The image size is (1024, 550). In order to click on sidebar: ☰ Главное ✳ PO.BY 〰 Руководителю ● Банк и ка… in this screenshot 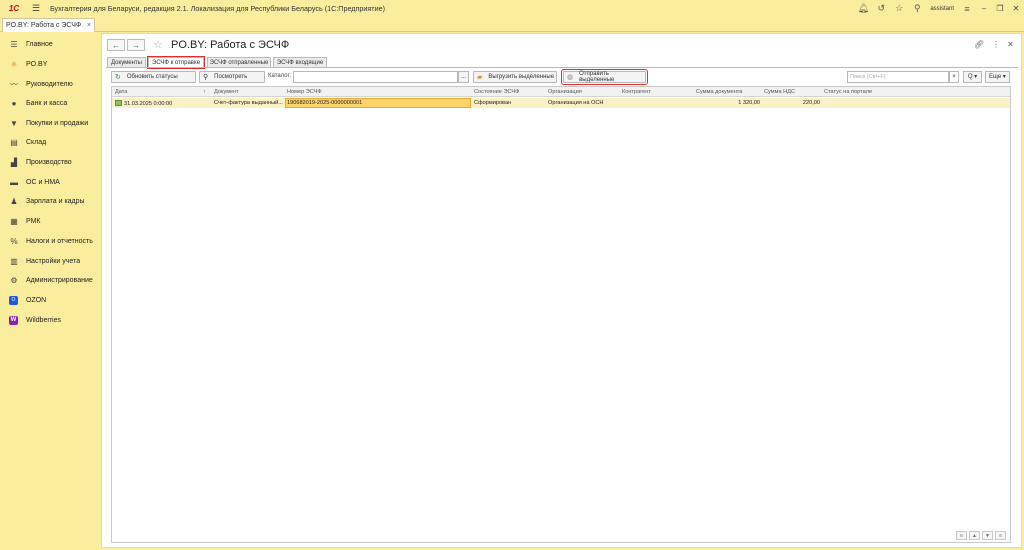, I will do `click(50, 291)`.